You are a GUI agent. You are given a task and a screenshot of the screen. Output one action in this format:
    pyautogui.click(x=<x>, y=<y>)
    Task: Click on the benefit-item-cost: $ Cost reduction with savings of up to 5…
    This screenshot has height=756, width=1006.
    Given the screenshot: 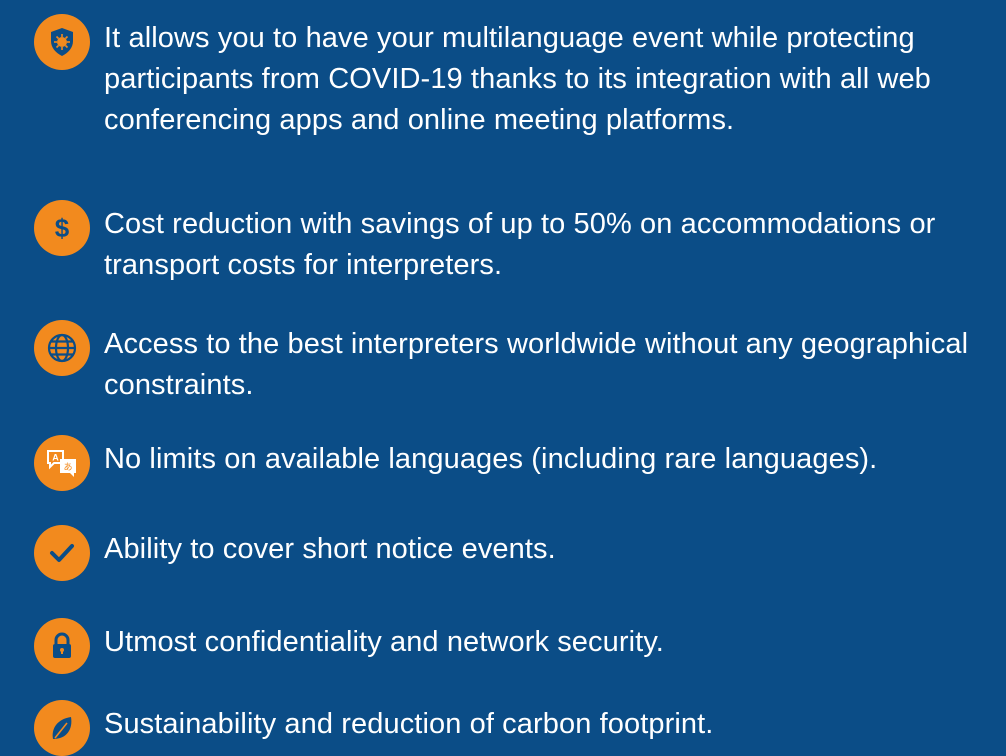 What is the action you would take?
    pyautogui.click(x=515, y=243)
    